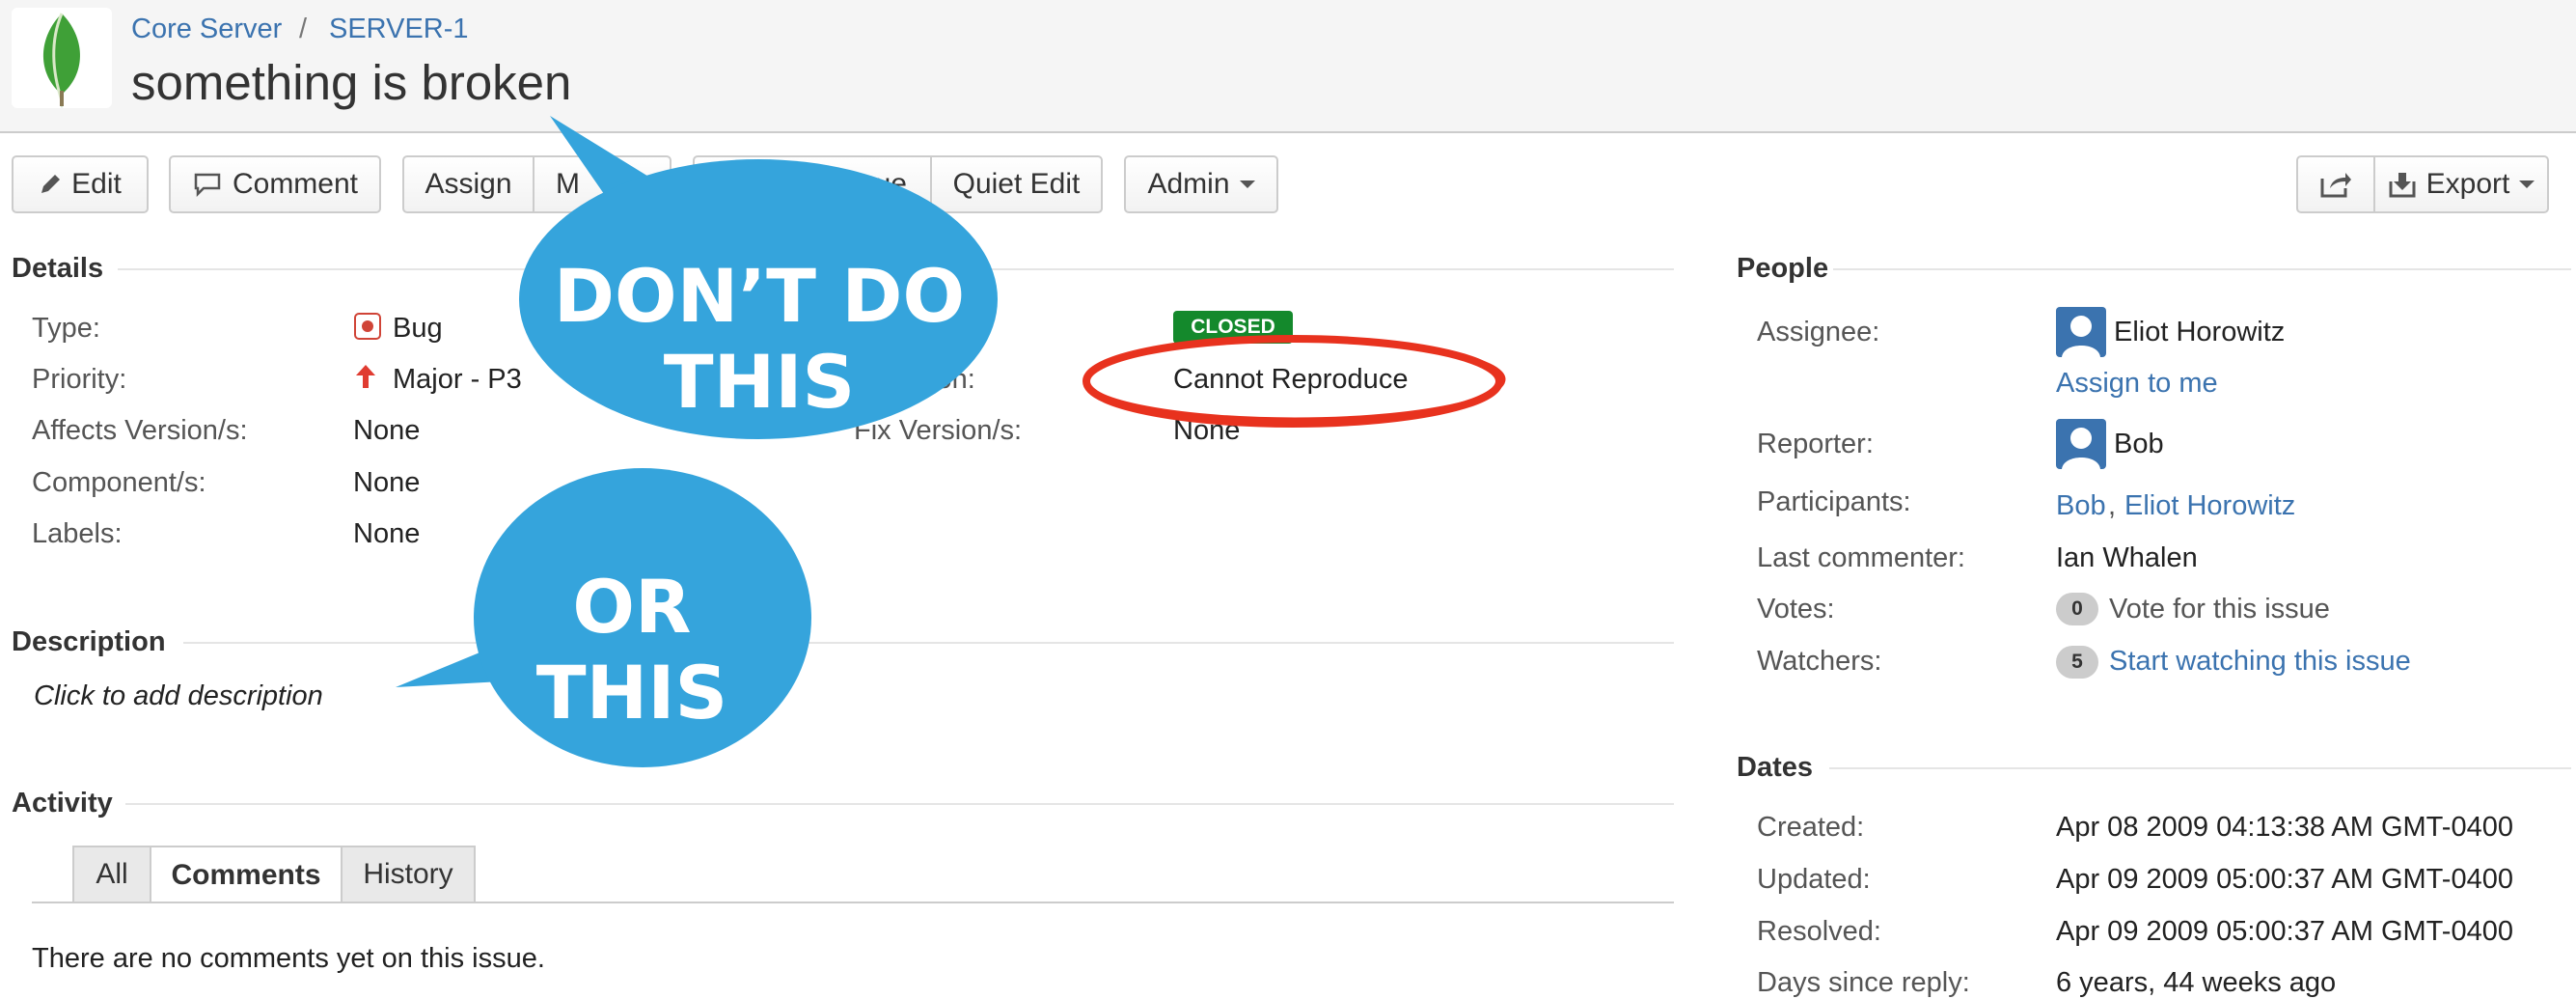  Describe the element at coordinates (631, 649) in the screenshot. I see `bubble-2-text: OR THIS` at that location.